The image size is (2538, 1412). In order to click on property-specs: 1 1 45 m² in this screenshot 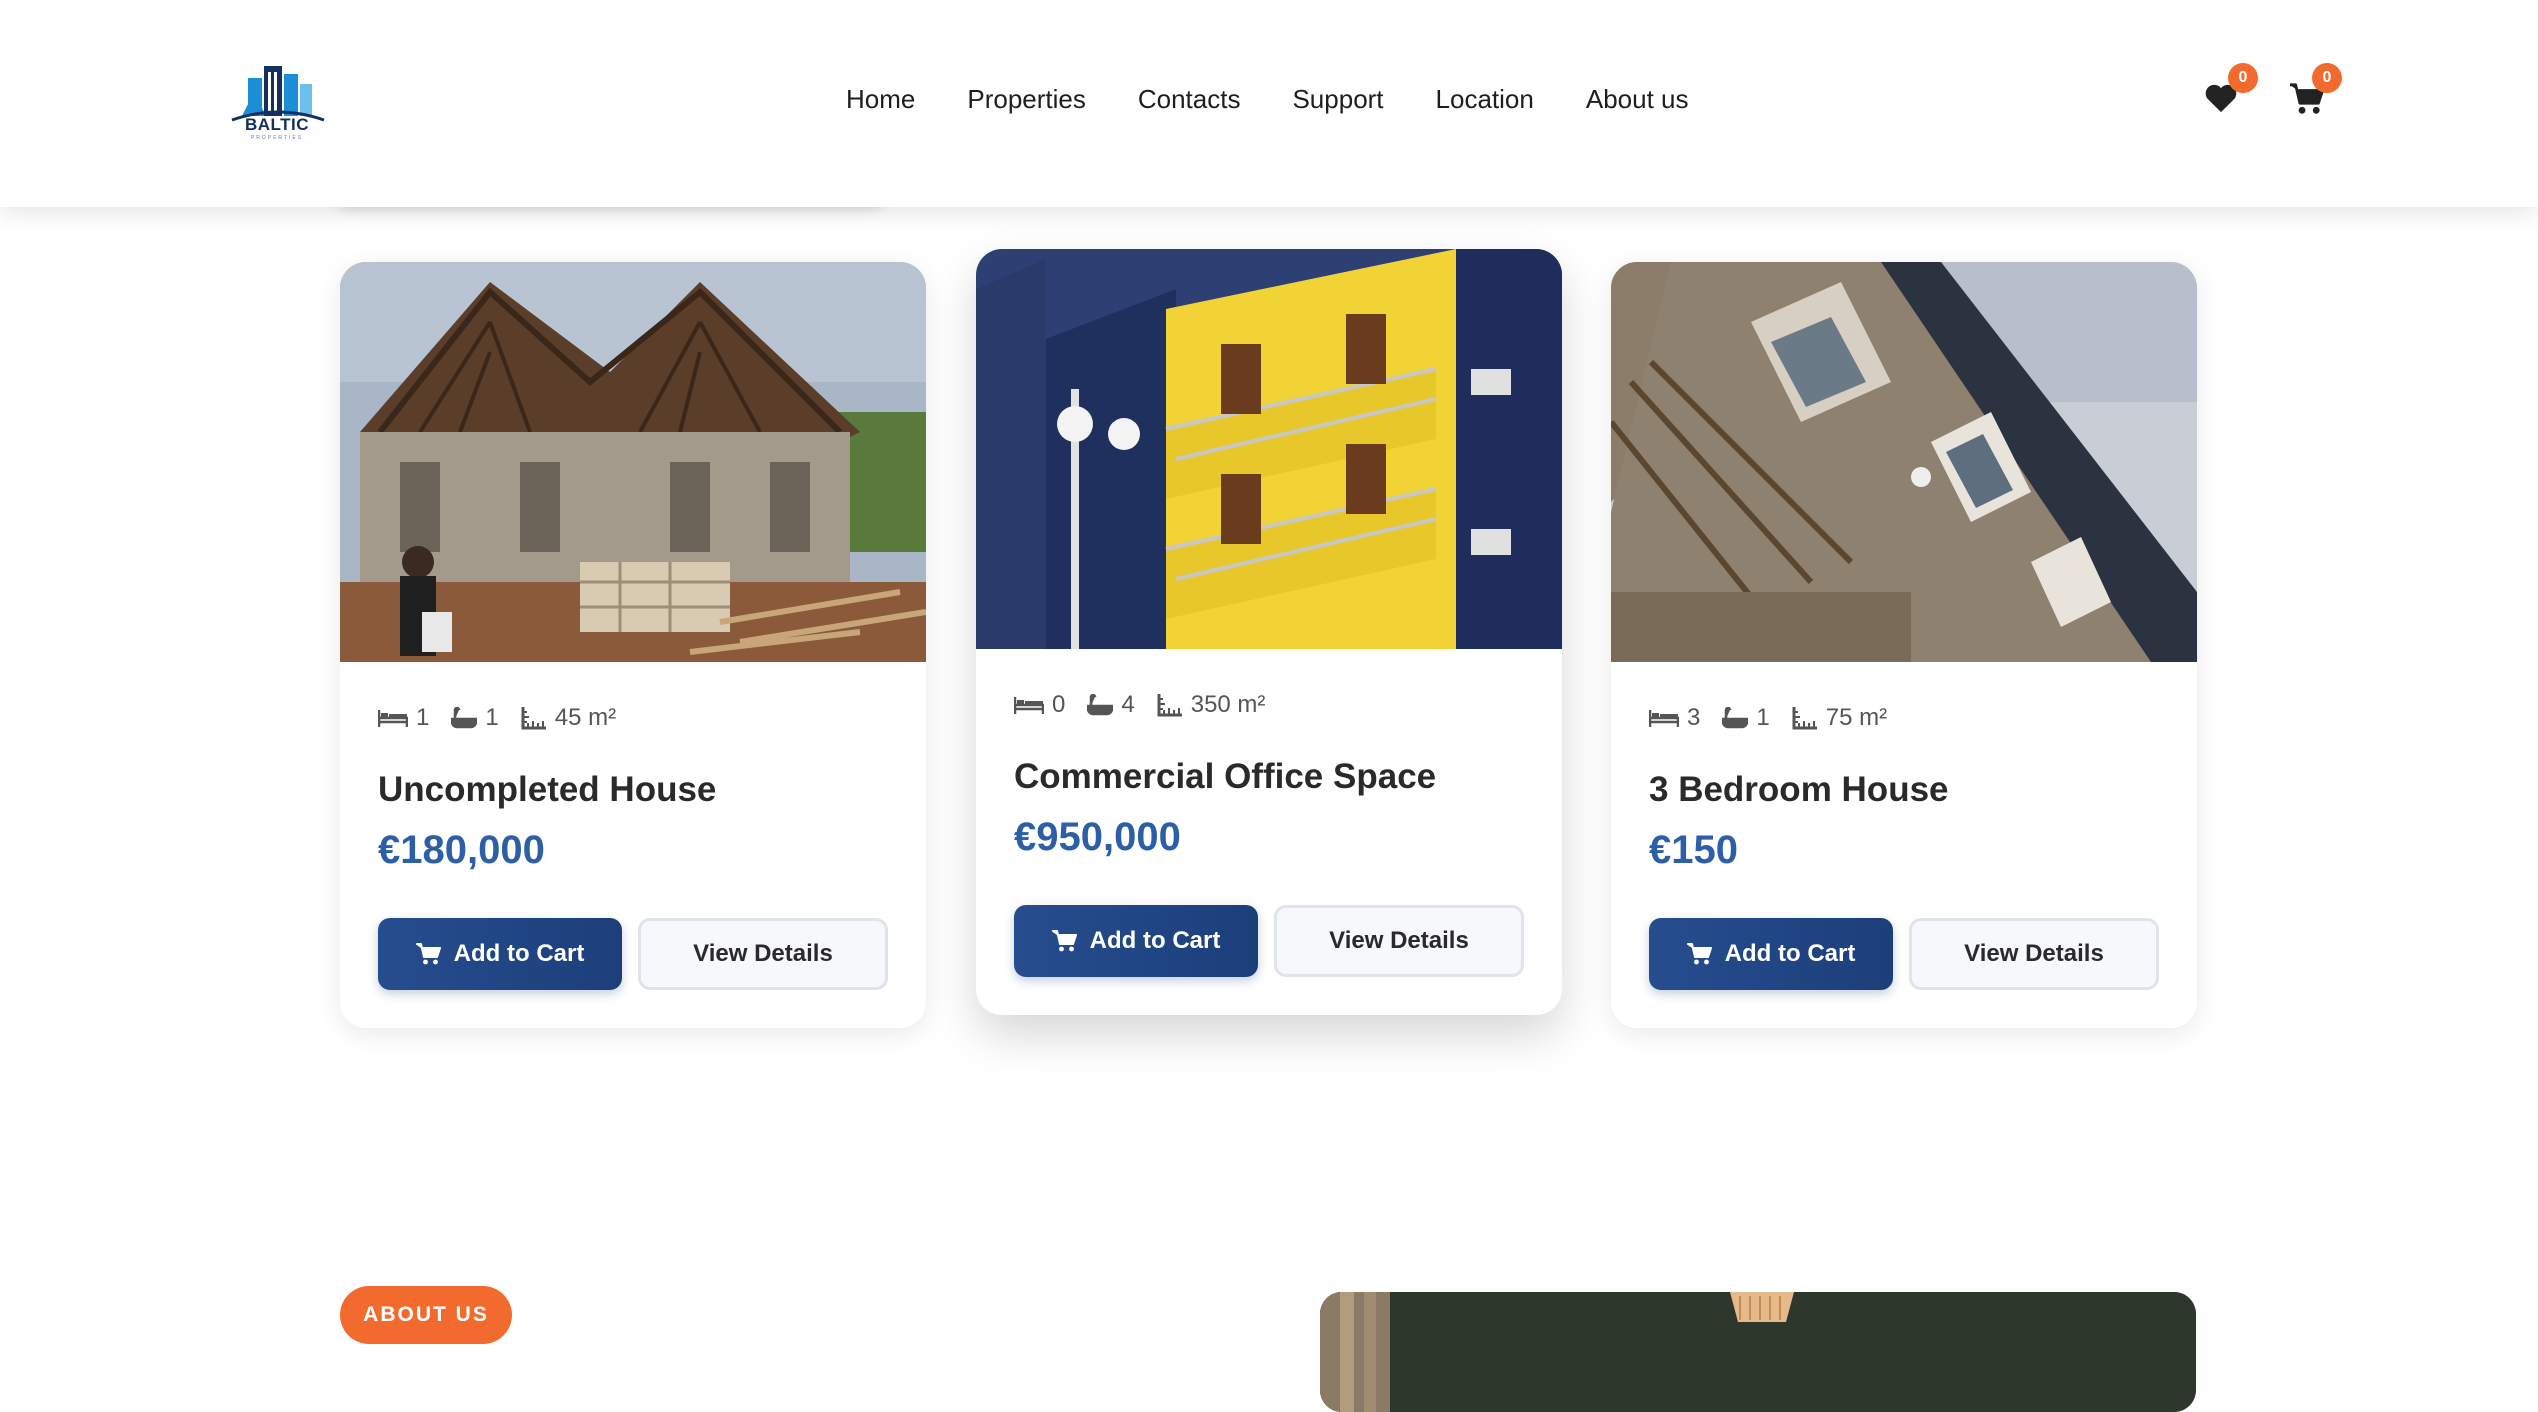, I will do `click(508, 718)`.